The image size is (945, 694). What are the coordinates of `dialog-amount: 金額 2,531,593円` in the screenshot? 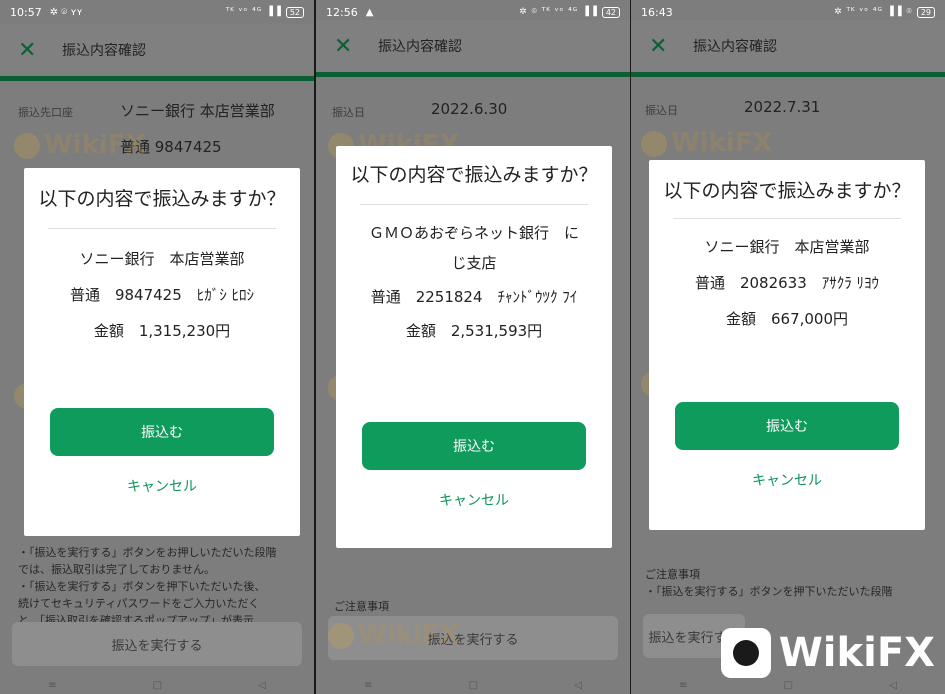 It's located at (474, 331).